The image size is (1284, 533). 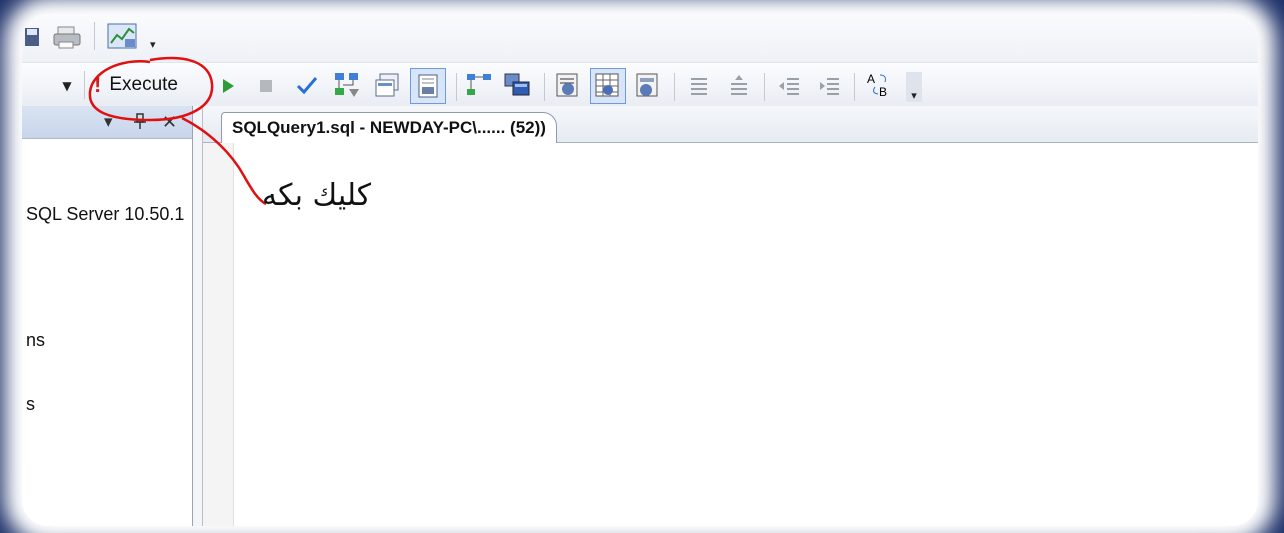 What do you see at coordinates (829, 86) in the screenshot?
I see `increase-indent-icon` at bounding box center [829, 86].